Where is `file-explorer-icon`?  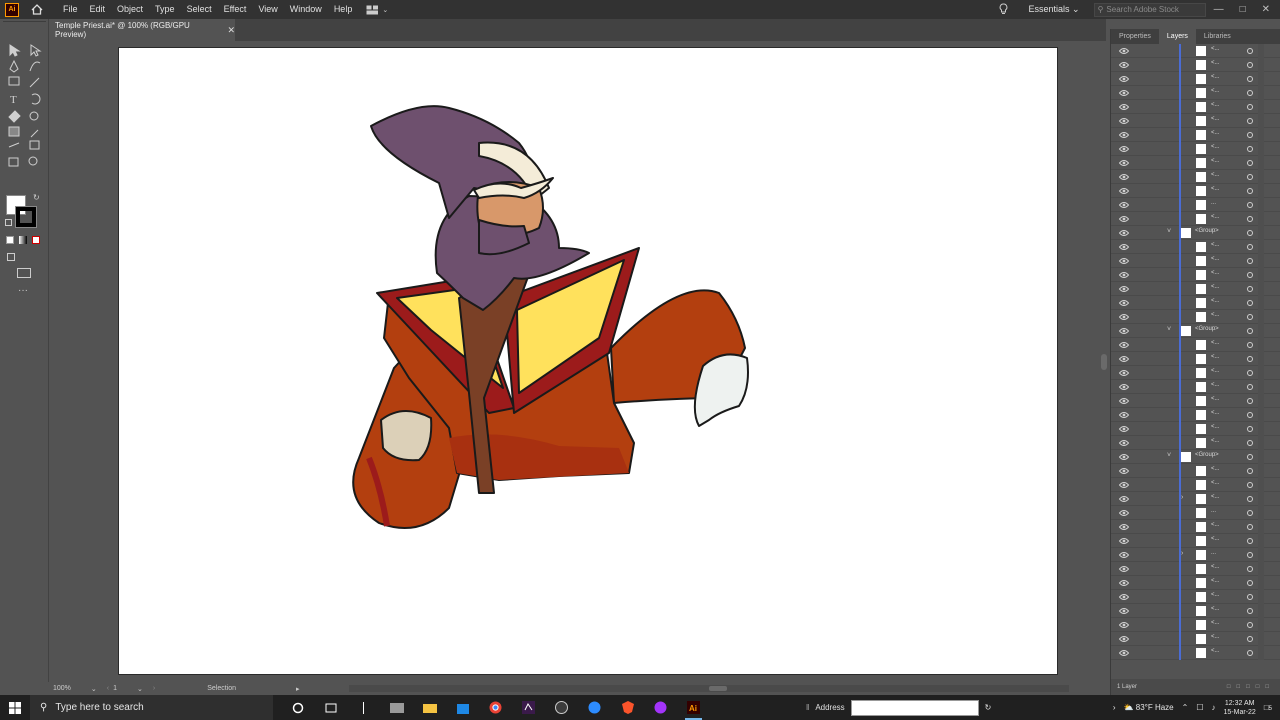
file-explorer-icon is located at coordinates (429, 707).